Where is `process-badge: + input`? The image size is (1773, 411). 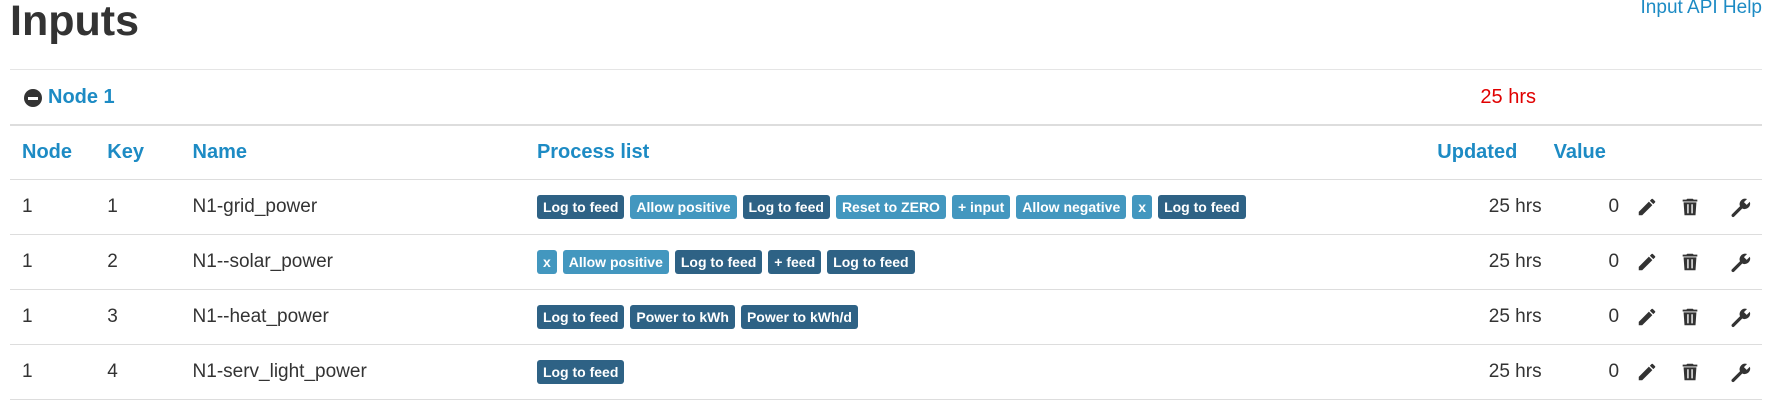
process-badge: + input is located at coordinates (981, 207).